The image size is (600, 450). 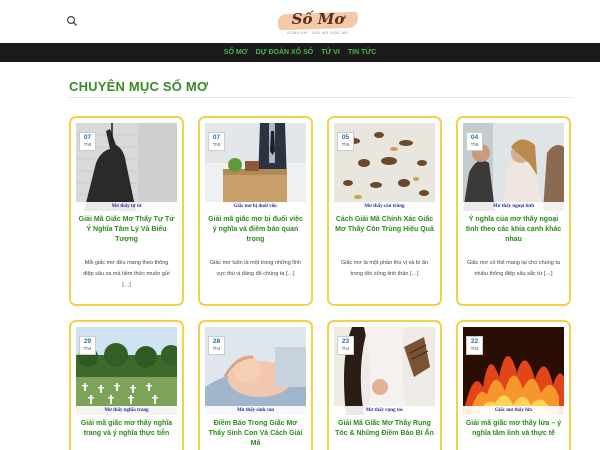 I want to click on image-caption: Giấc mơ thấy lửa, so click(x=513, y=410).